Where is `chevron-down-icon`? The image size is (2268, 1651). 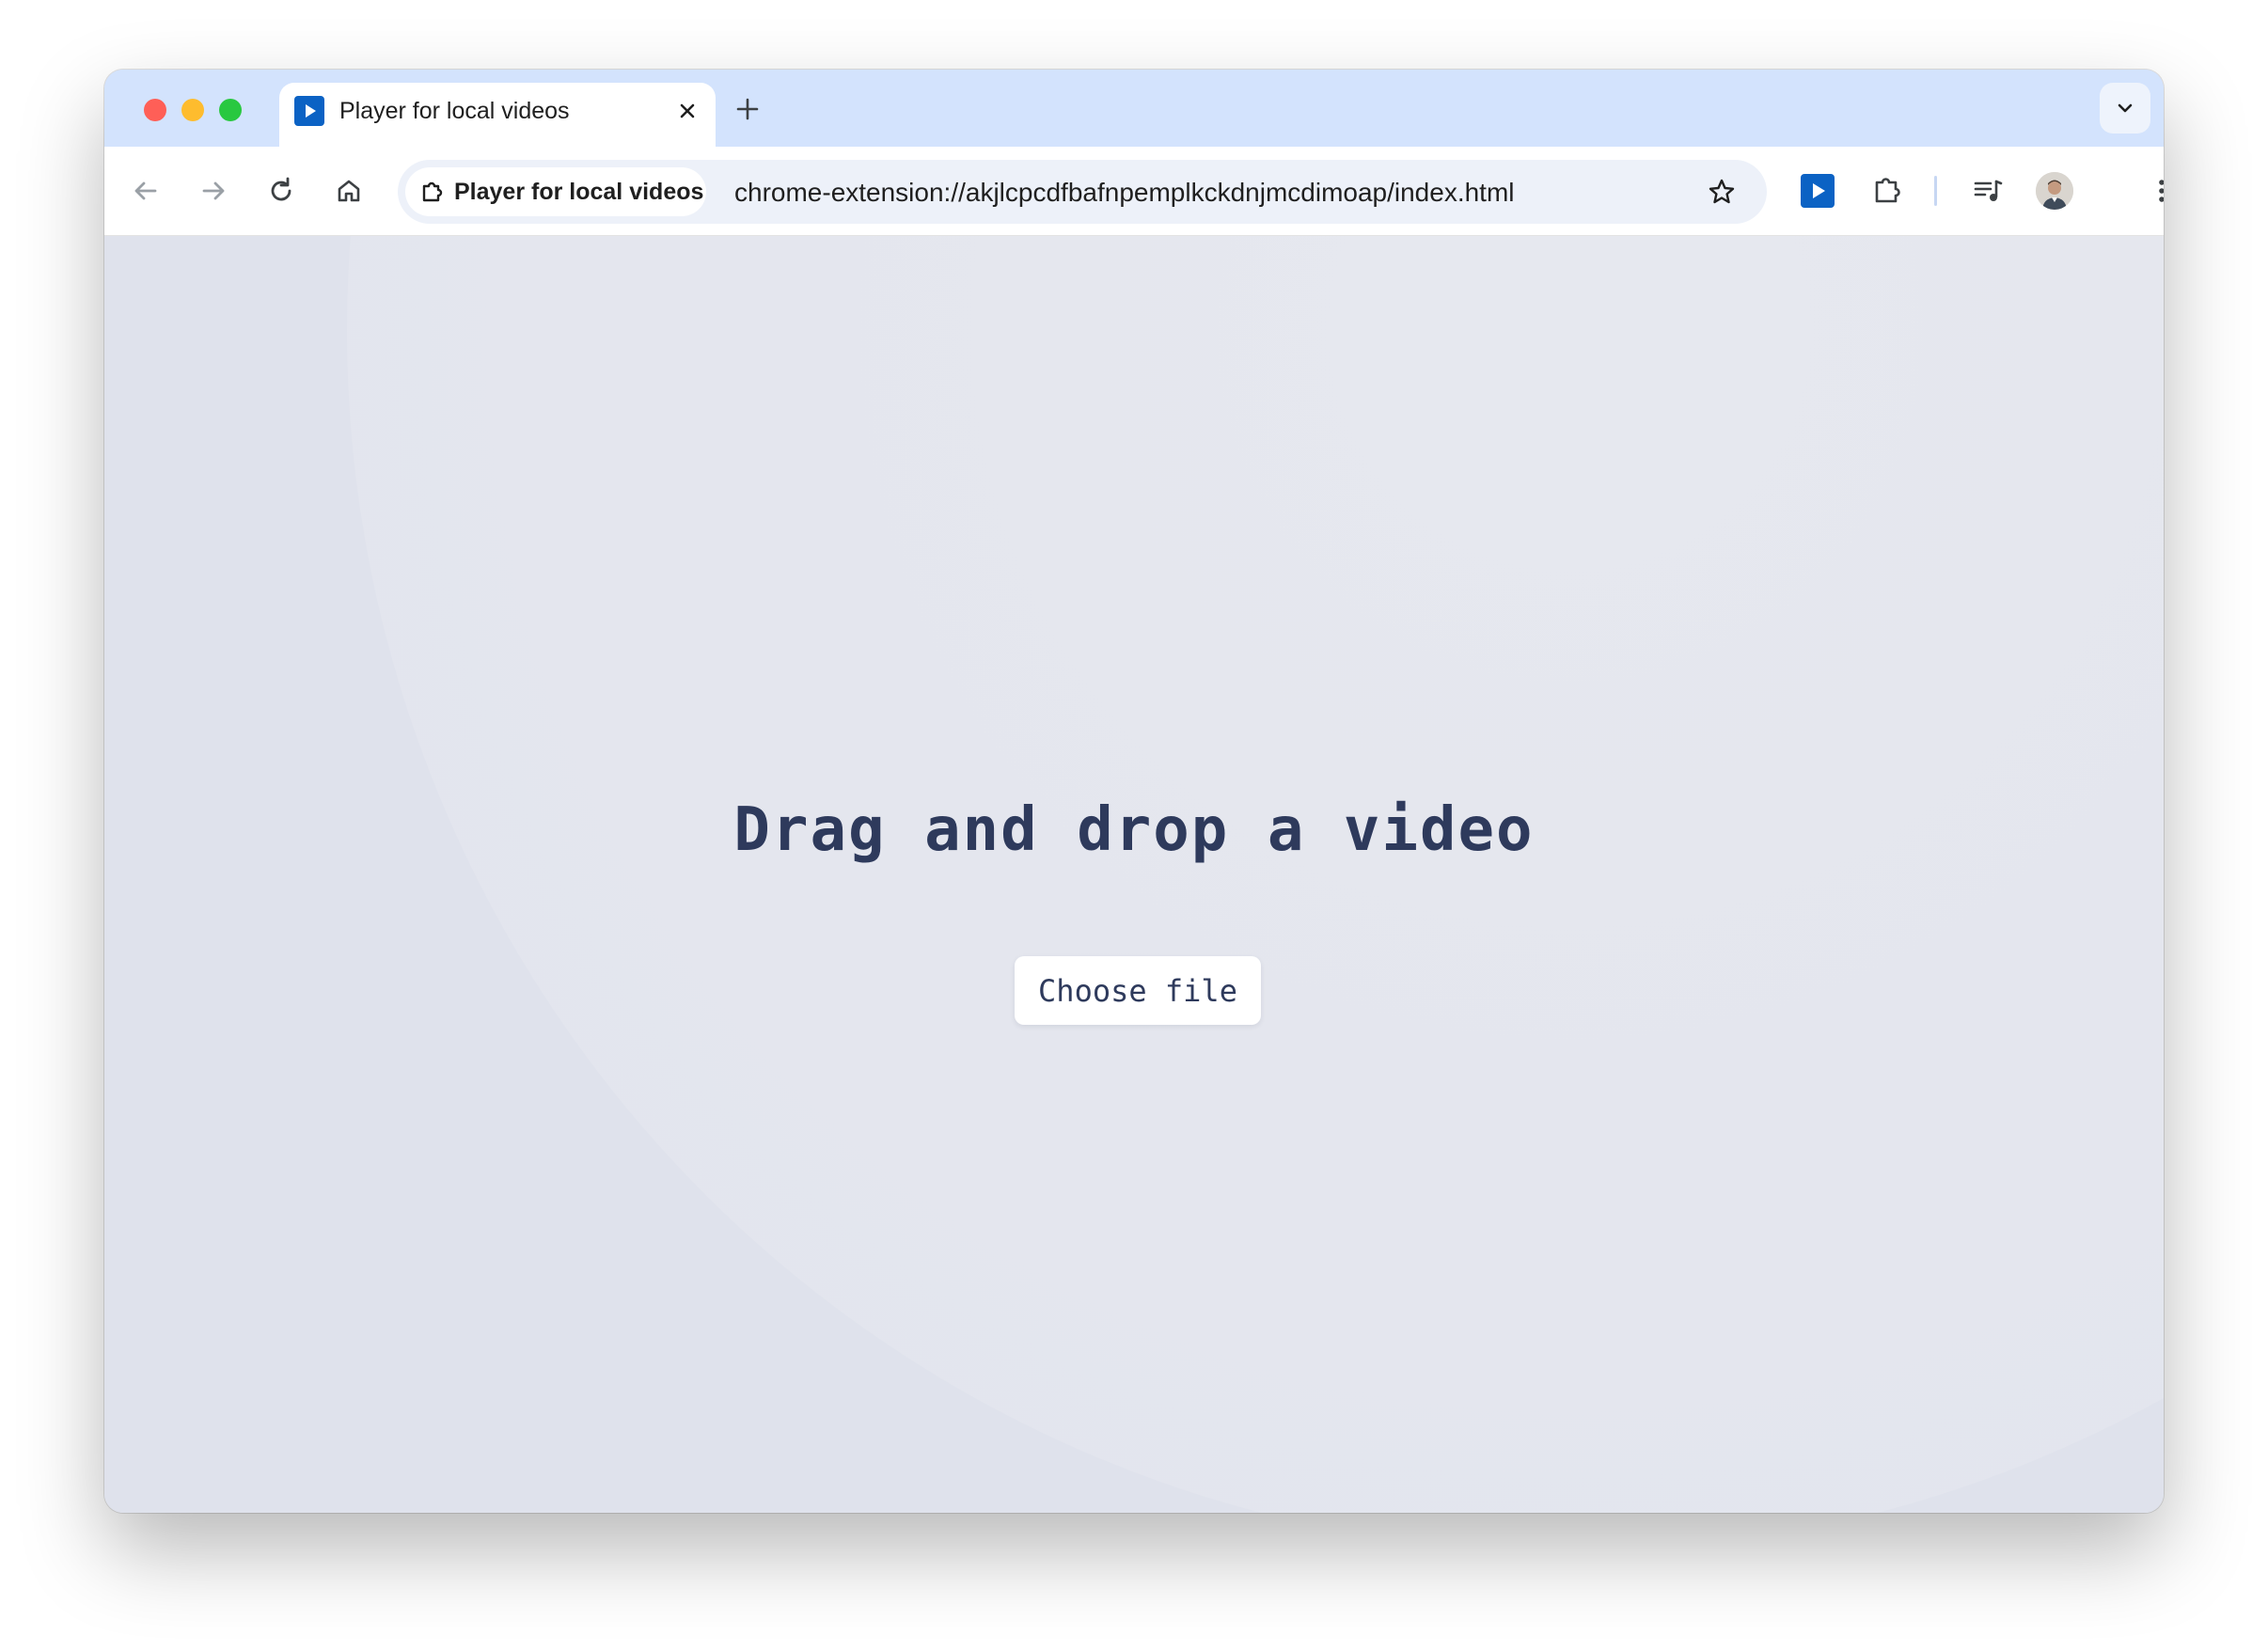 chevron-down-icon is located at coordinates (2125, 108).